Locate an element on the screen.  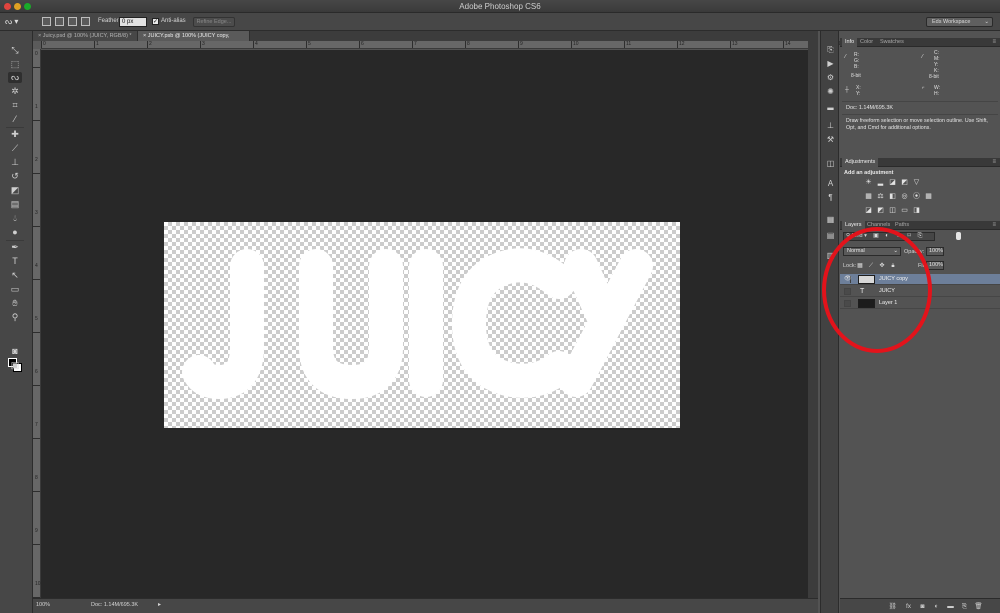
color-lookup-icon: ▦ is located at coordinates (928, 197).